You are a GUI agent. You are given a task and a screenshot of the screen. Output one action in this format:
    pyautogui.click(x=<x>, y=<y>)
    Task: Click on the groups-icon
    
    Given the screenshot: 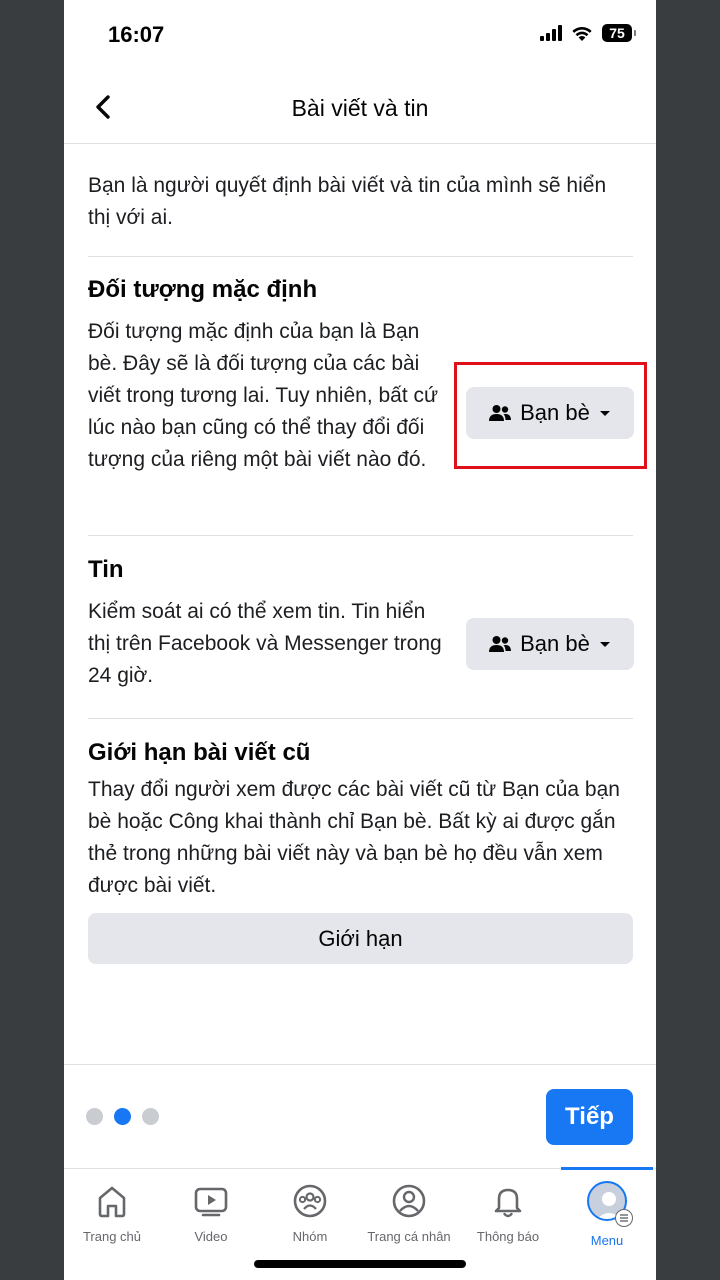 What is the action you would take?
    pyautogui.click(x=310, y=1201)
    